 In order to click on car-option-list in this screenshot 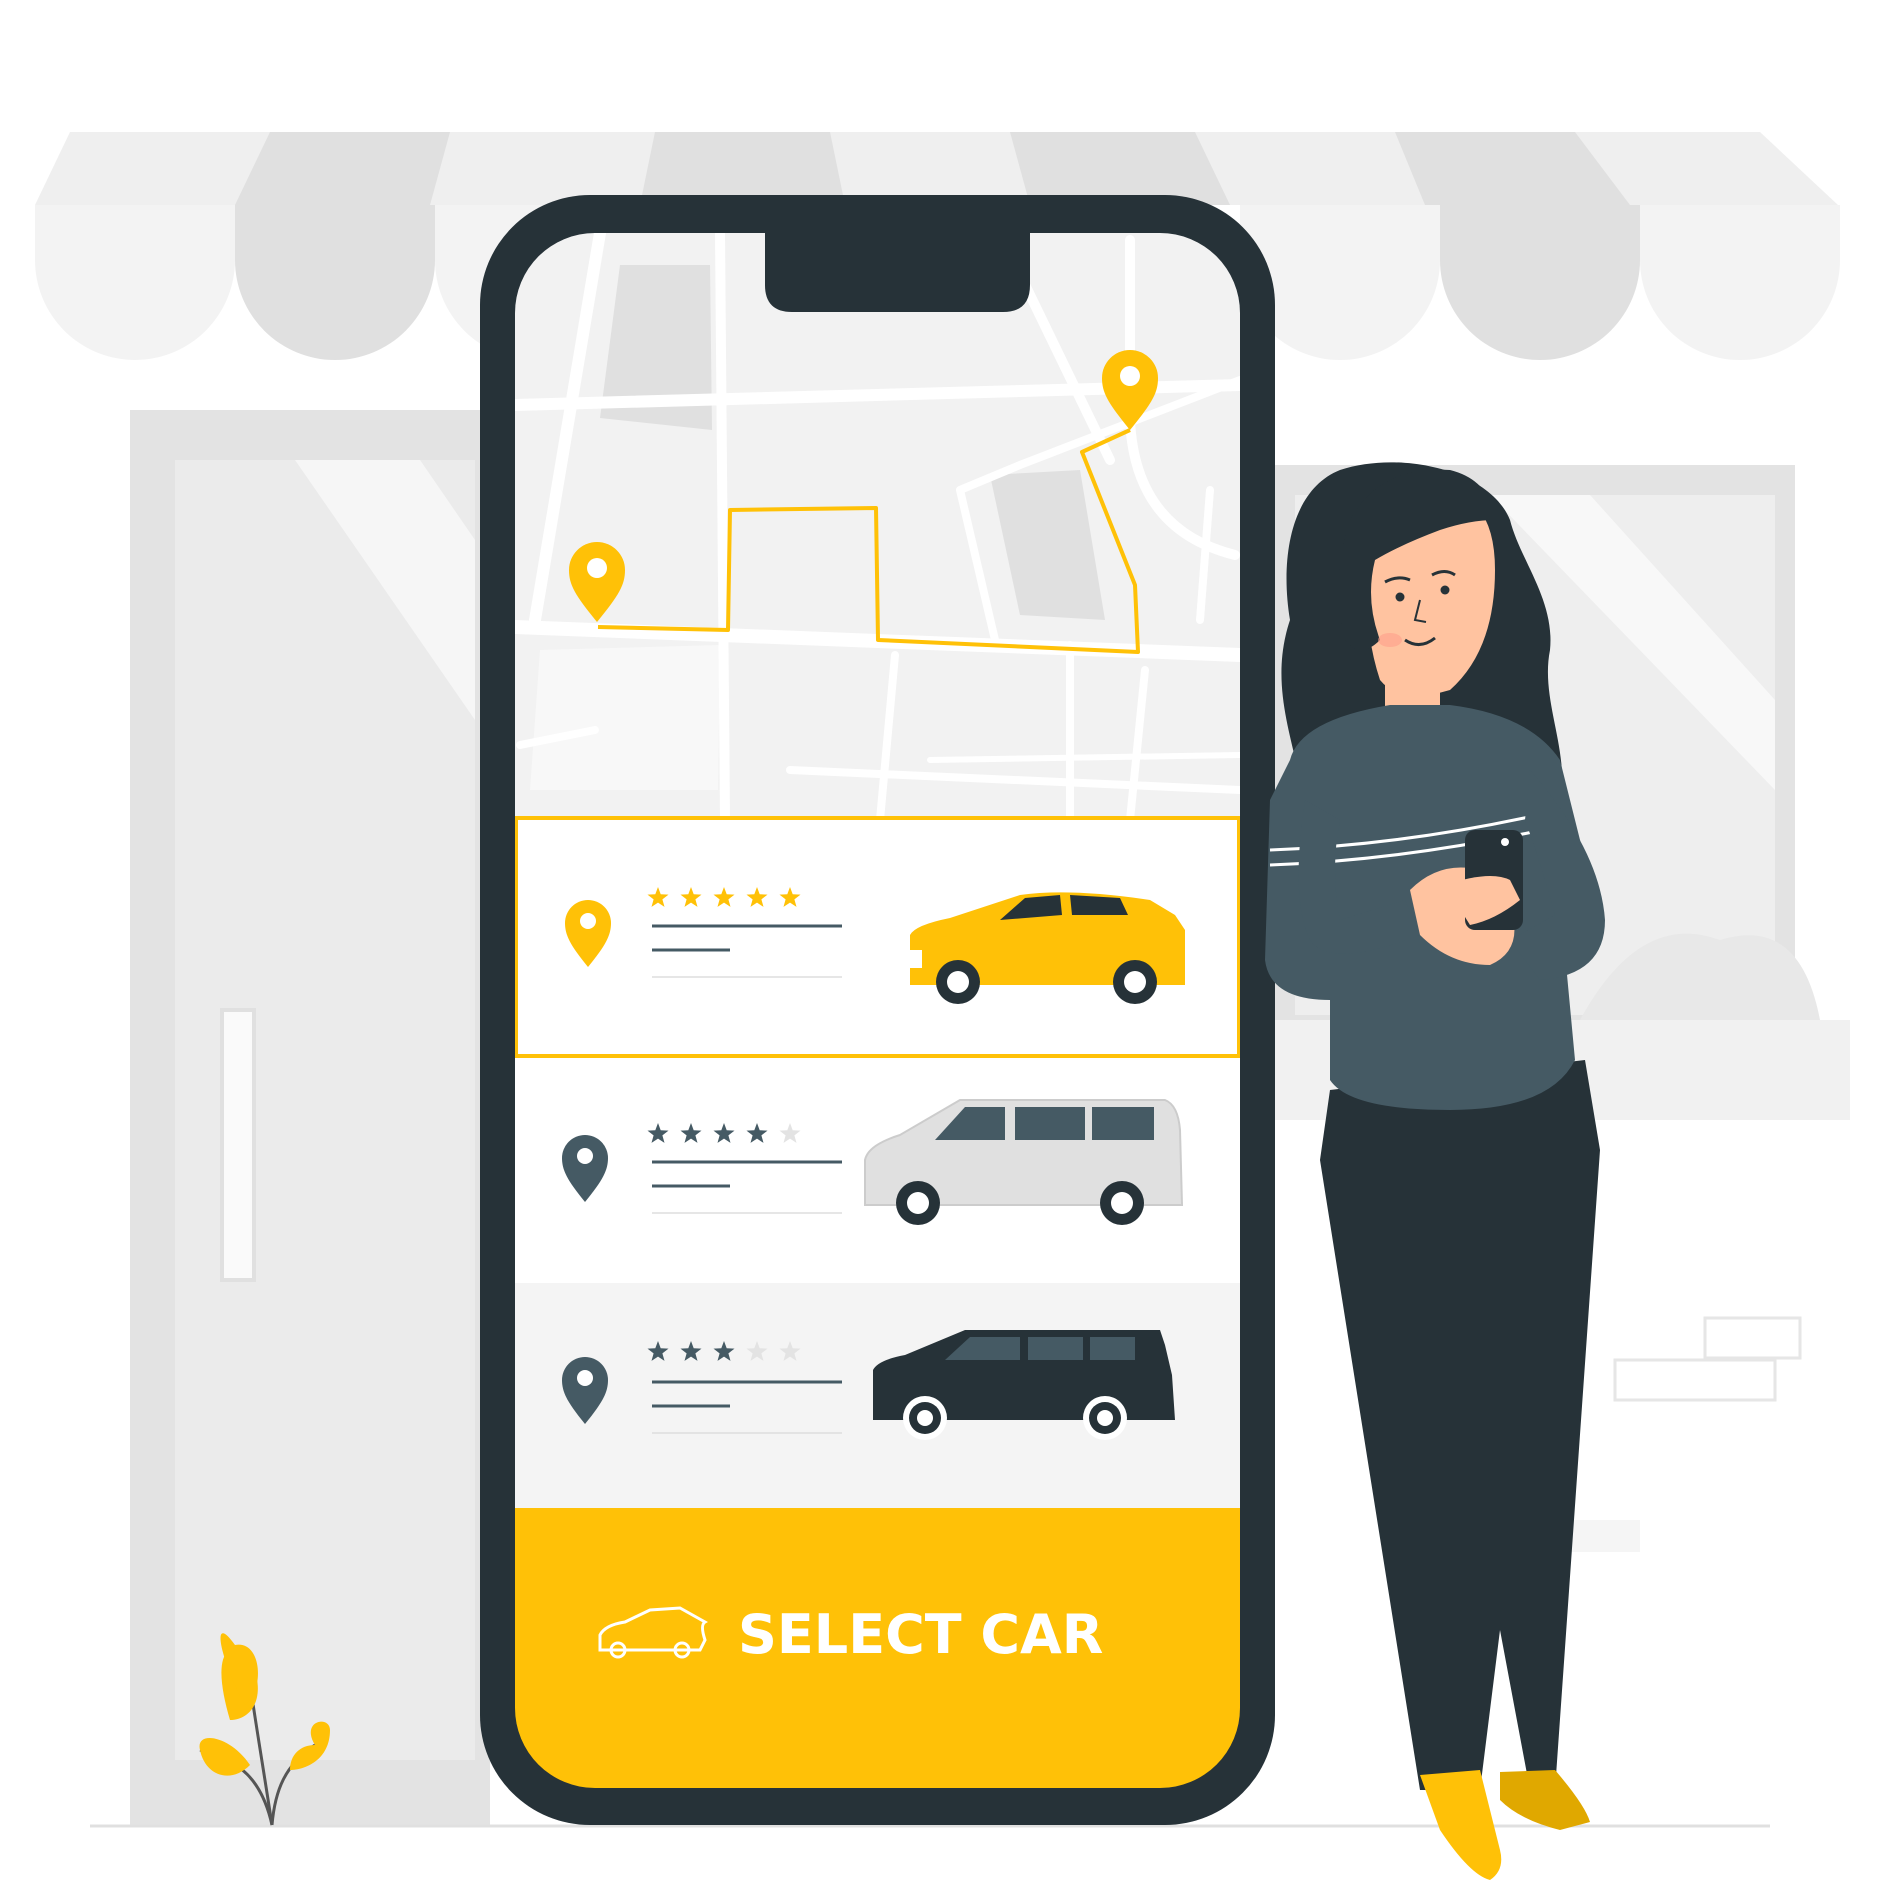, I will do `click(877, 1165)`.